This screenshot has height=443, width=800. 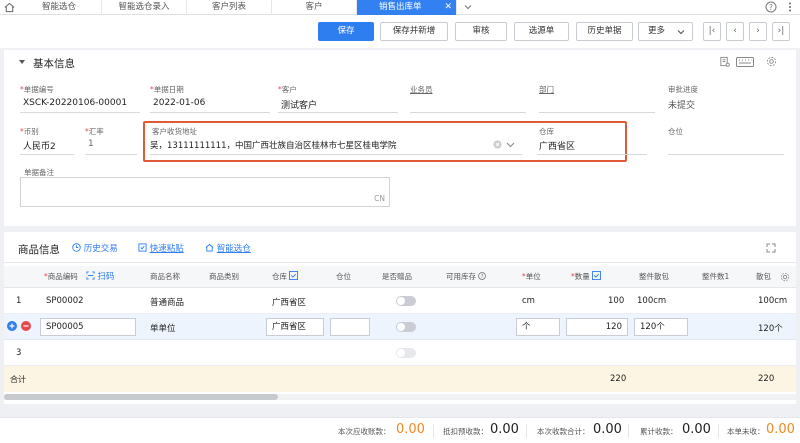 What do you see at coordinates (350, 327) in the screenshot?
I see `goods-location-input` at bounding box center [350, 327].